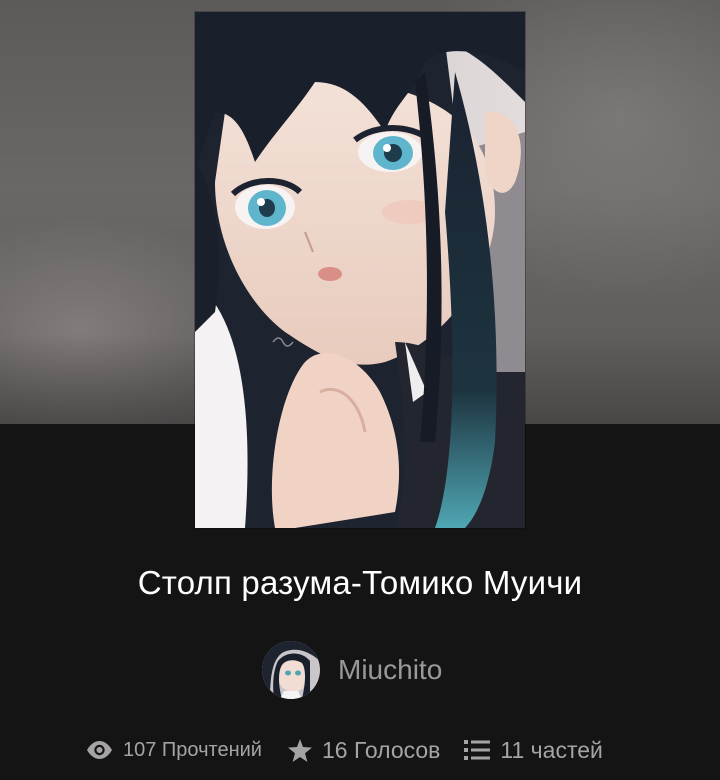  I want to click on reads-stat: 107 Прочтений, so click(174, 750).